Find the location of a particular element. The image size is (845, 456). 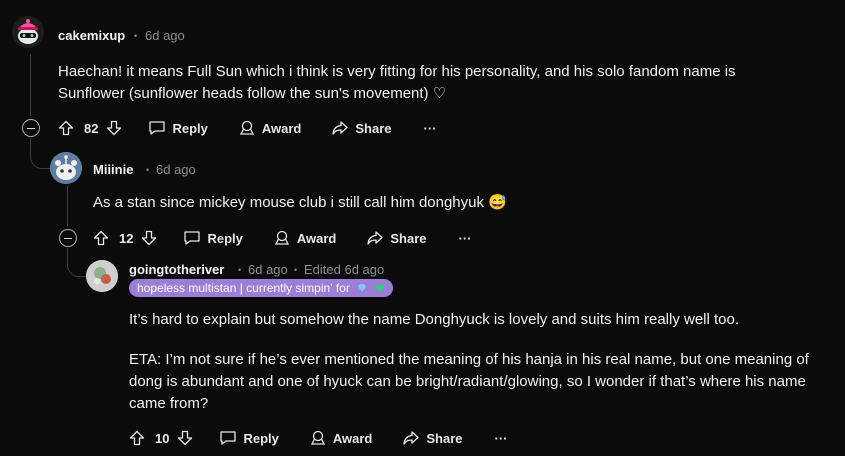

edited-timestamp: Edited 6d ago is located at coordinates (344, 269).